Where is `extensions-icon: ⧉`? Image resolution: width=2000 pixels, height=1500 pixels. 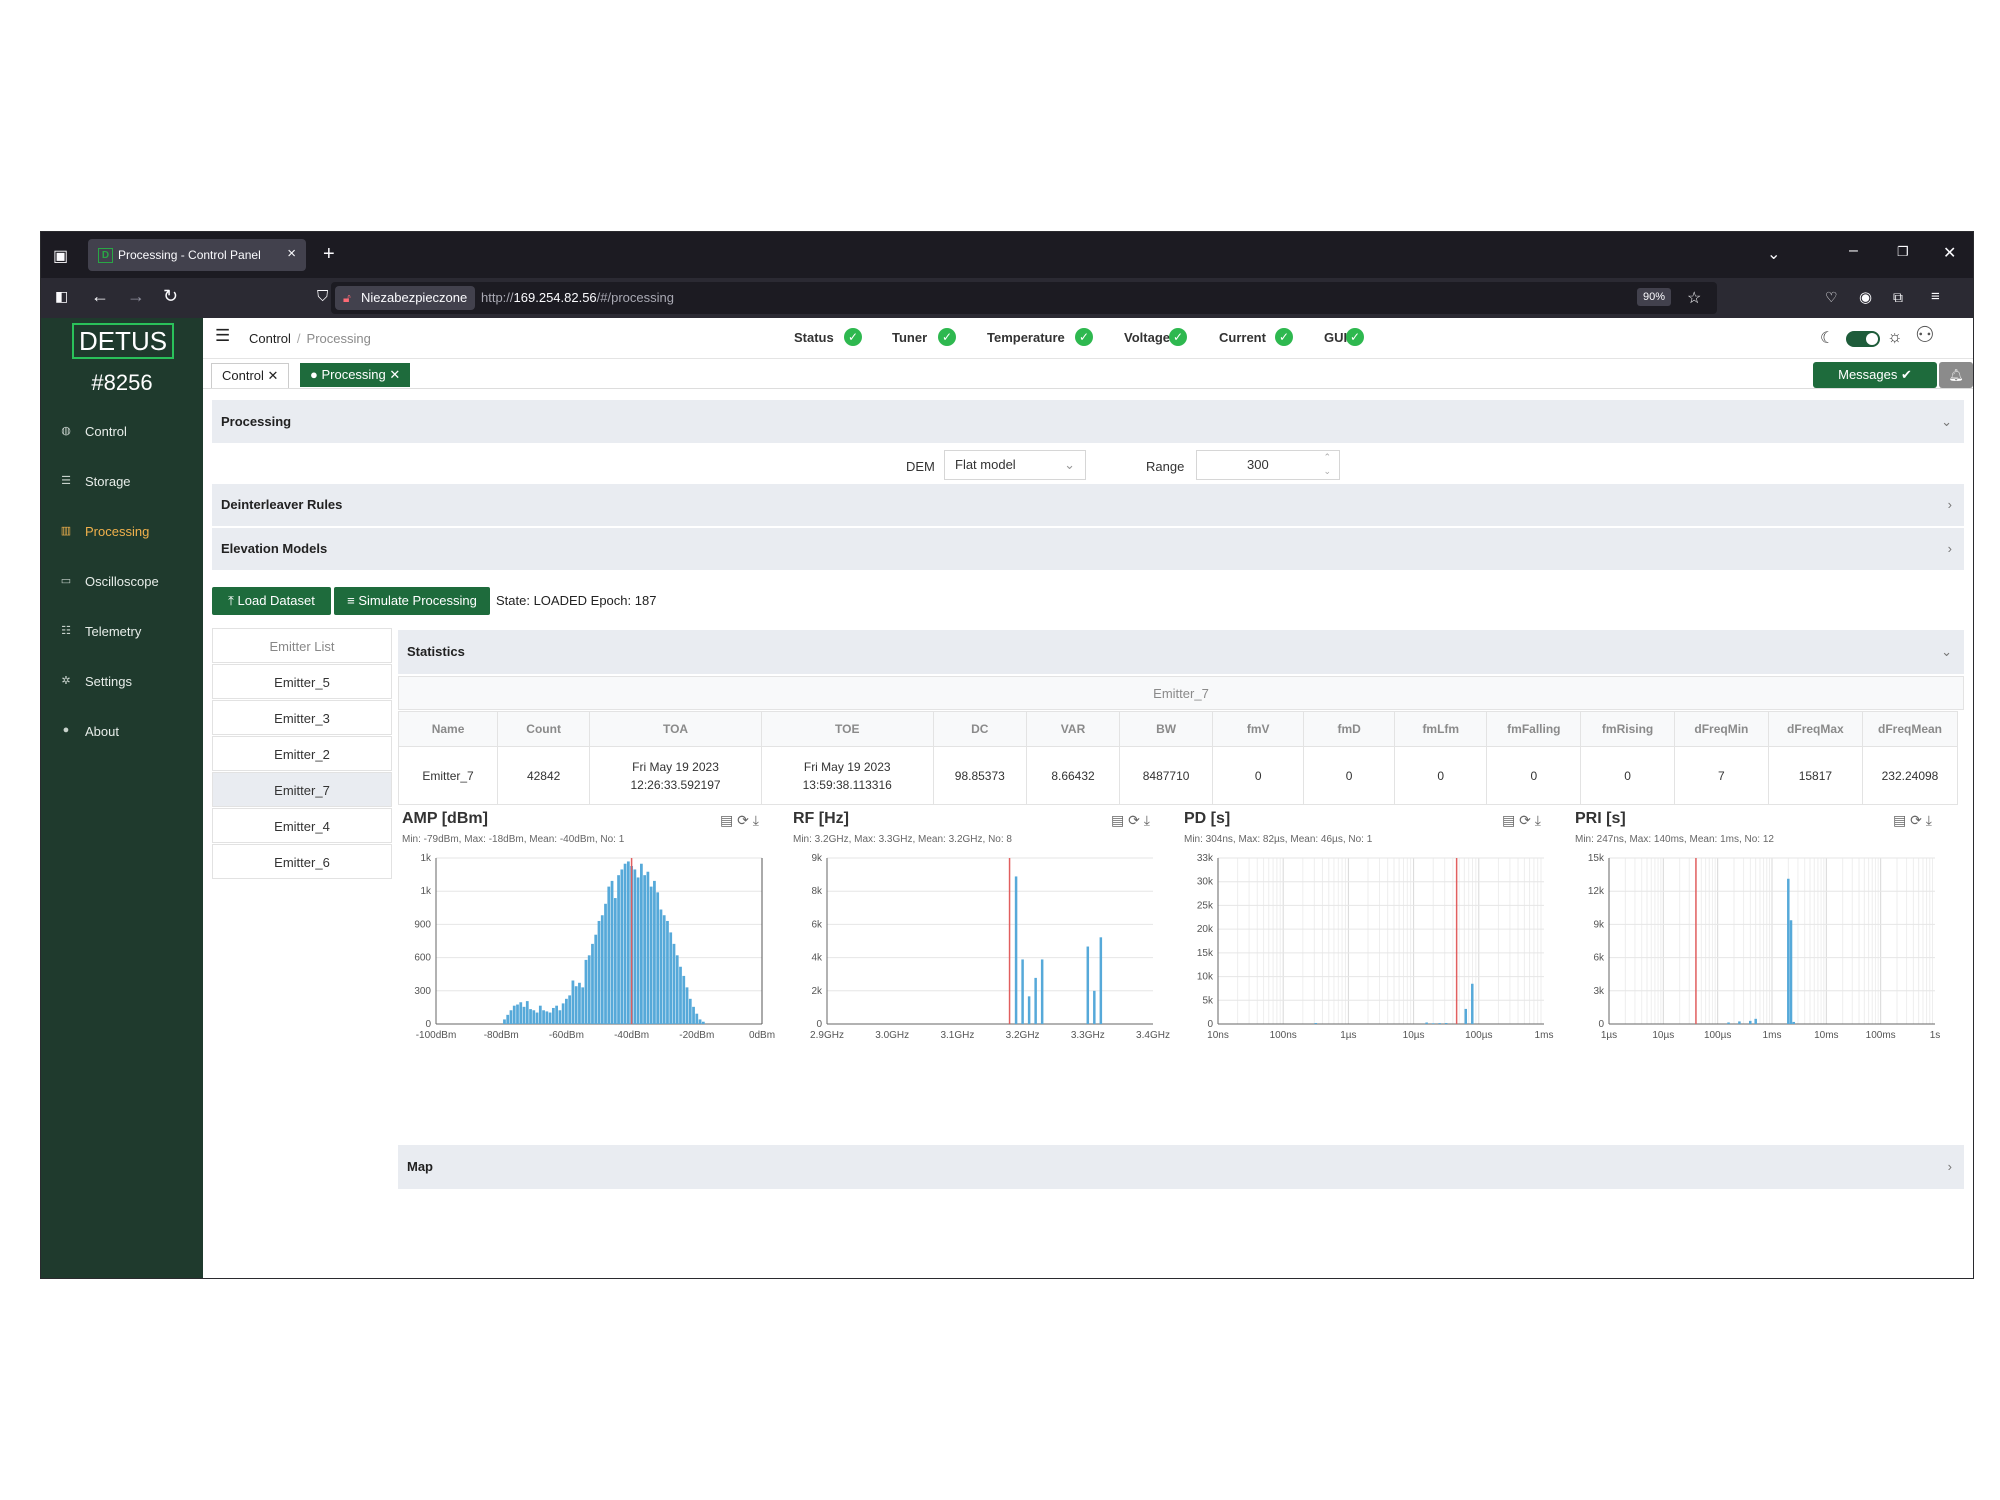 extensions-icon: ⧉ is located at coordinates (1898, 297).